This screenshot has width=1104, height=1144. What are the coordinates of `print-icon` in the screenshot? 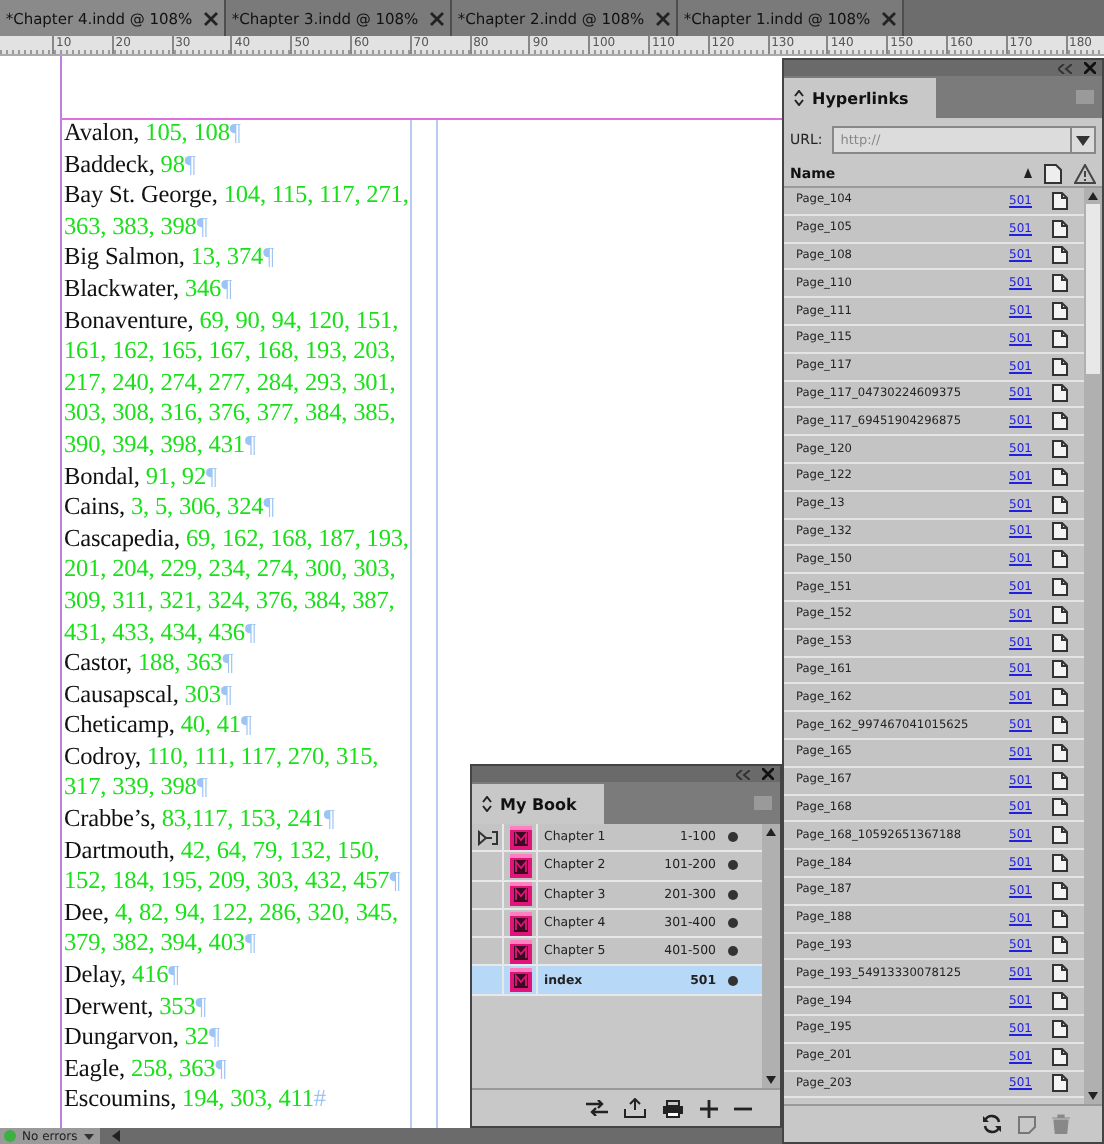 It's located at (673, 1108).